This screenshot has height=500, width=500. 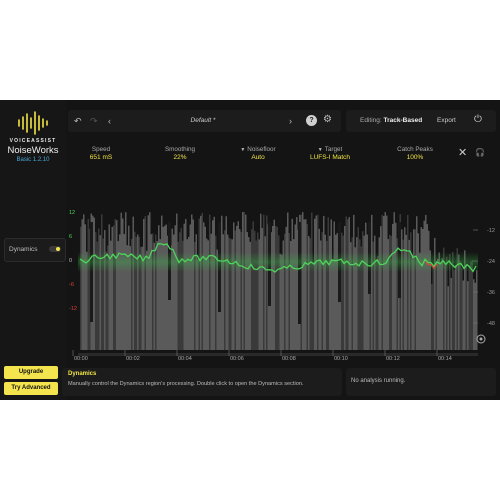 What do you see at coordinates (258, 153) in the screenshot?
I see `param-noisefloor: ▼ Noisefloor Auto` at bounding box center [258, 153].